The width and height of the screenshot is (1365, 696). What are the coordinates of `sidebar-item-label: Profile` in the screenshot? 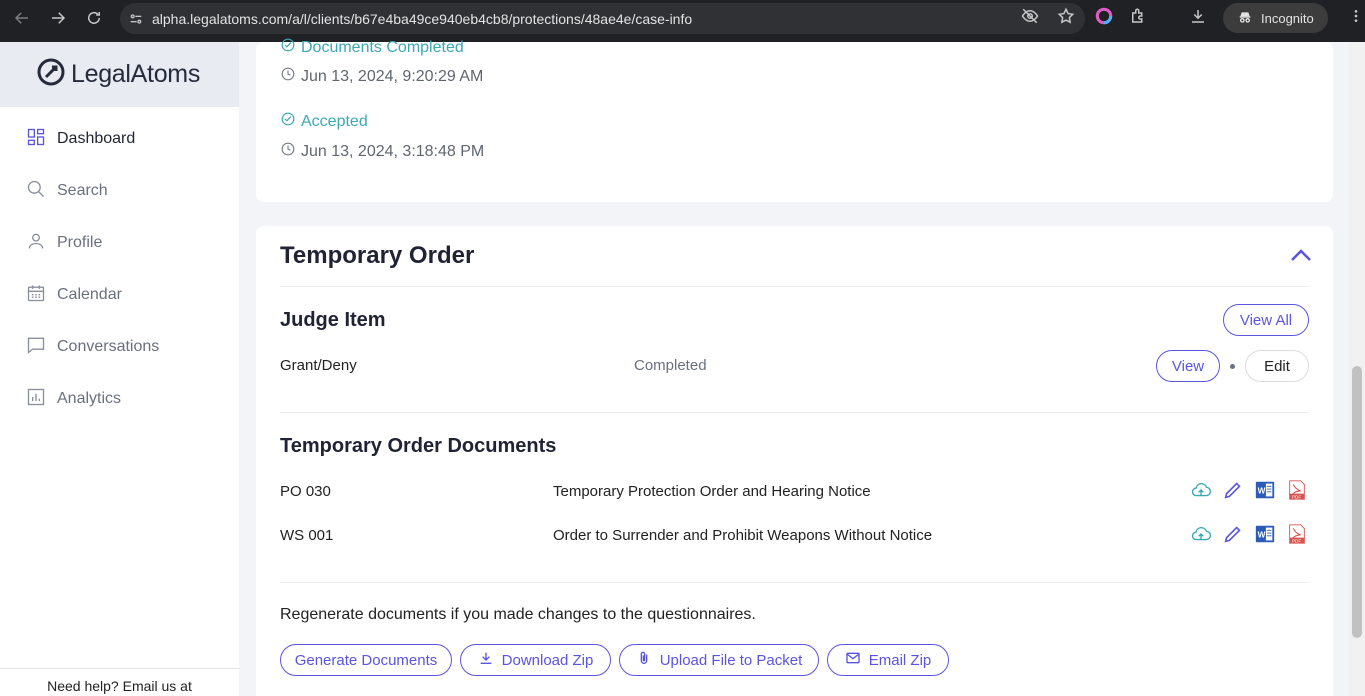 It's located at (80, 242).